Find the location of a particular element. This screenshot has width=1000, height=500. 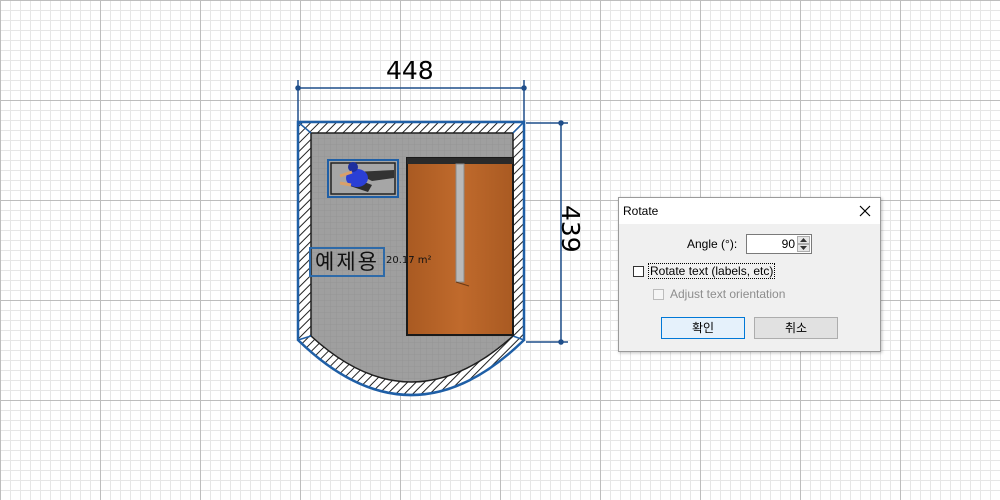

close-button is located at coordinates (865, 211).